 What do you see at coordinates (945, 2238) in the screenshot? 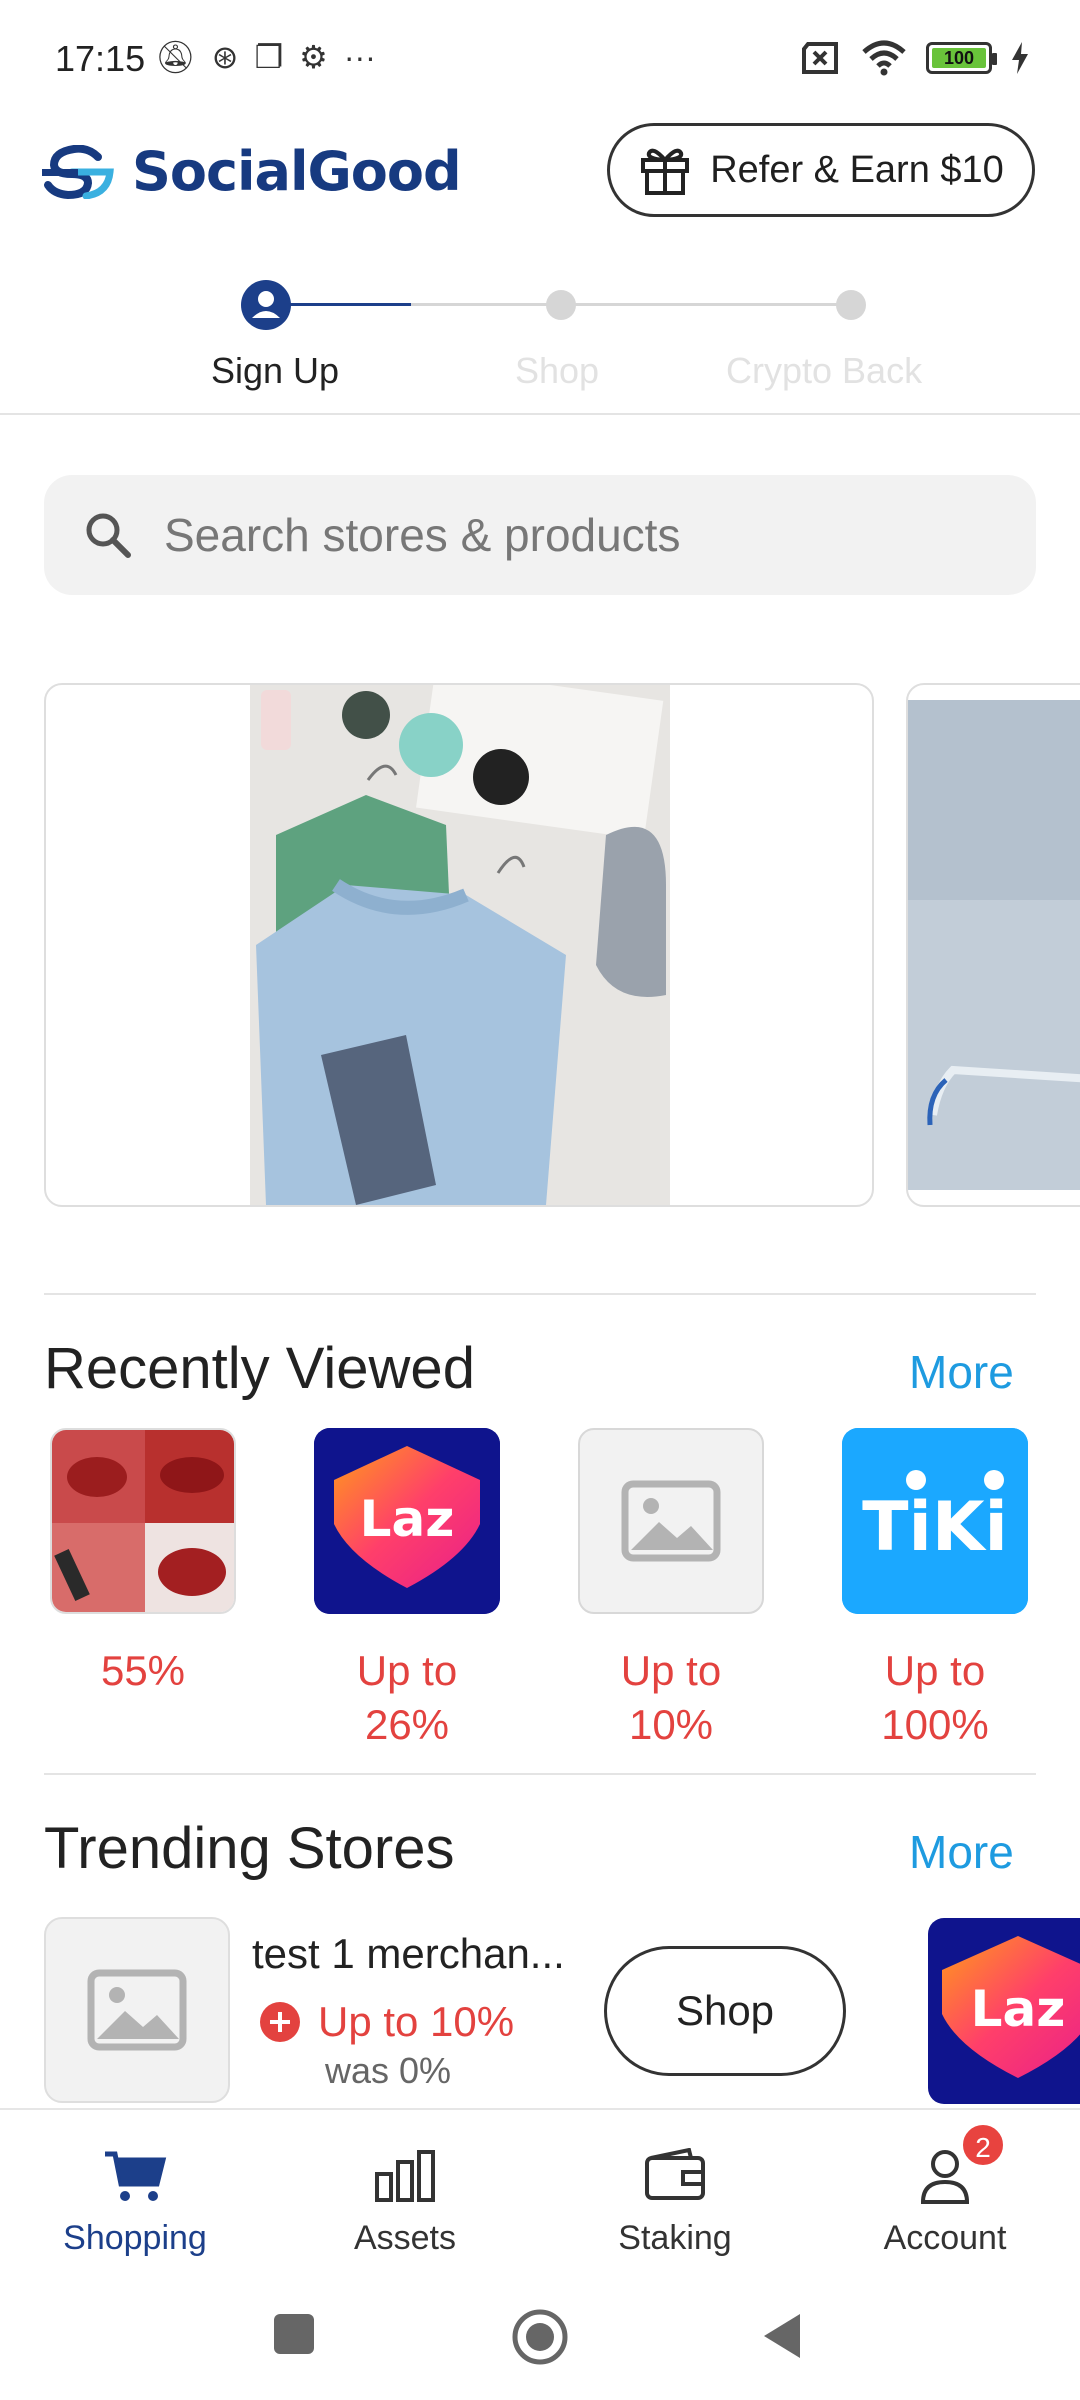
I see `nav-account-label: Account` at bounding box center [945, 2238].